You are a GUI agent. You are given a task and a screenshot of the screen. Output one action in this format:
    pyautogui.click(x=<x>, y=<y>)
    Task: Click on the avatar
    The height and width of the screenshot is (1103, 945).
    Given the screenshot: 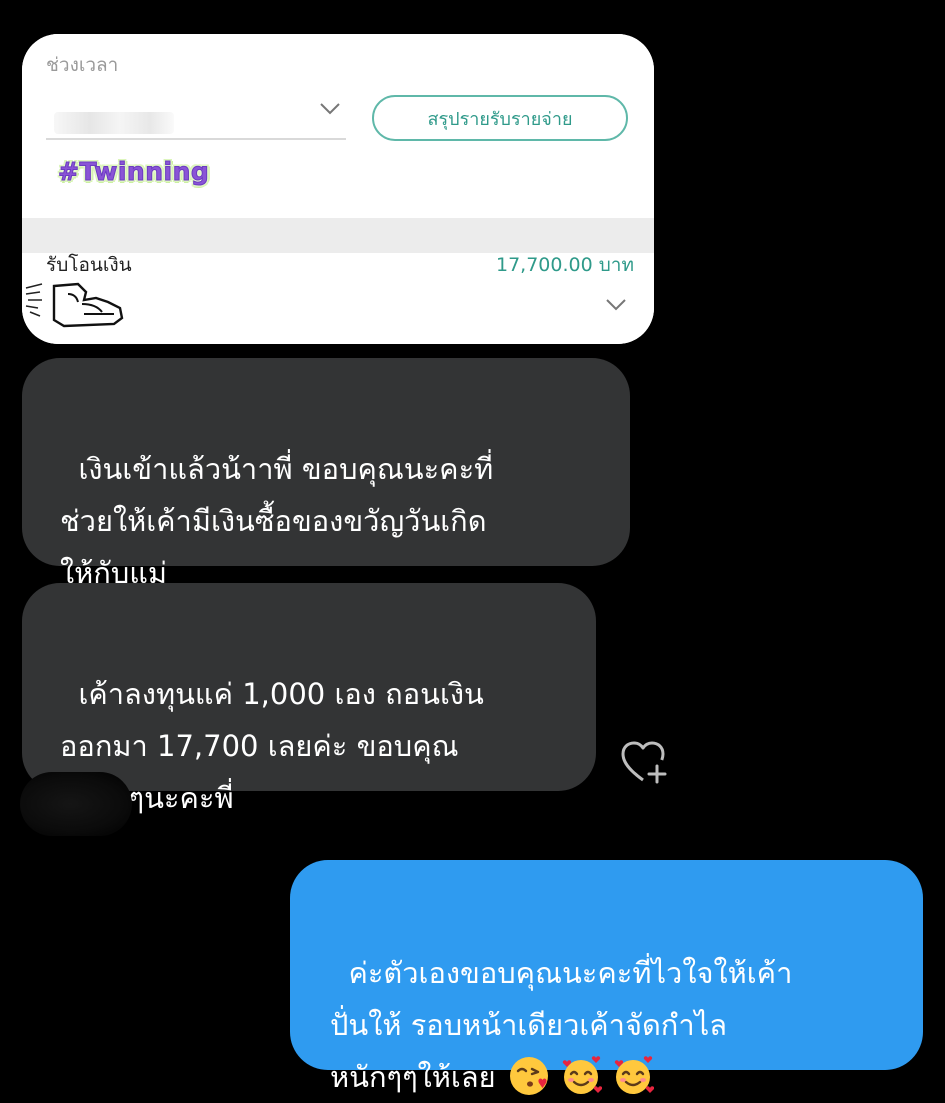 What is the action you would take?
    pyautogui.click(x=76, y=804)
    